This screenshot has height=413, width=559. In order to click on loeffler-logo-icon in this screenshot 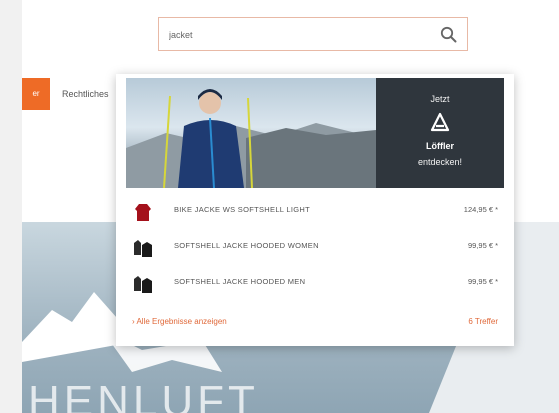, I will do `click(440, 122)`.